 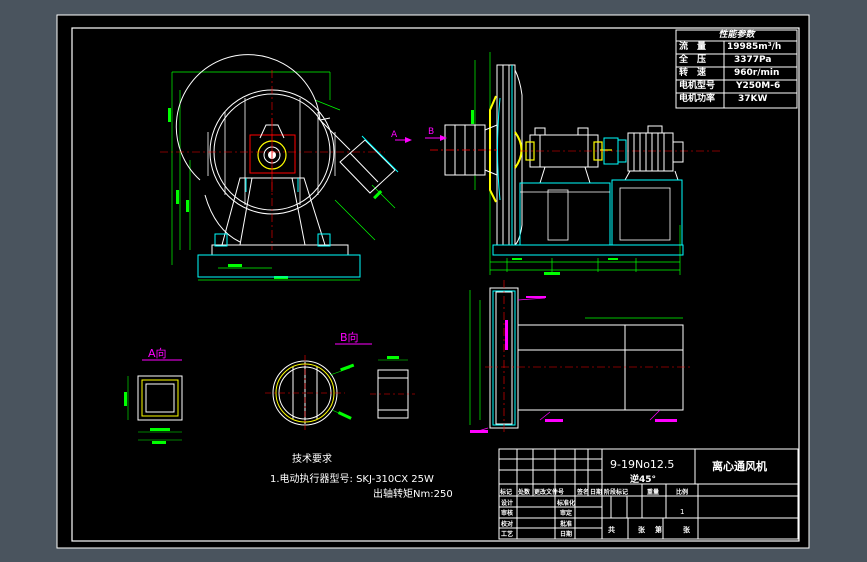 I want to click on role-cell: 设计, so click(x=507, y=503).